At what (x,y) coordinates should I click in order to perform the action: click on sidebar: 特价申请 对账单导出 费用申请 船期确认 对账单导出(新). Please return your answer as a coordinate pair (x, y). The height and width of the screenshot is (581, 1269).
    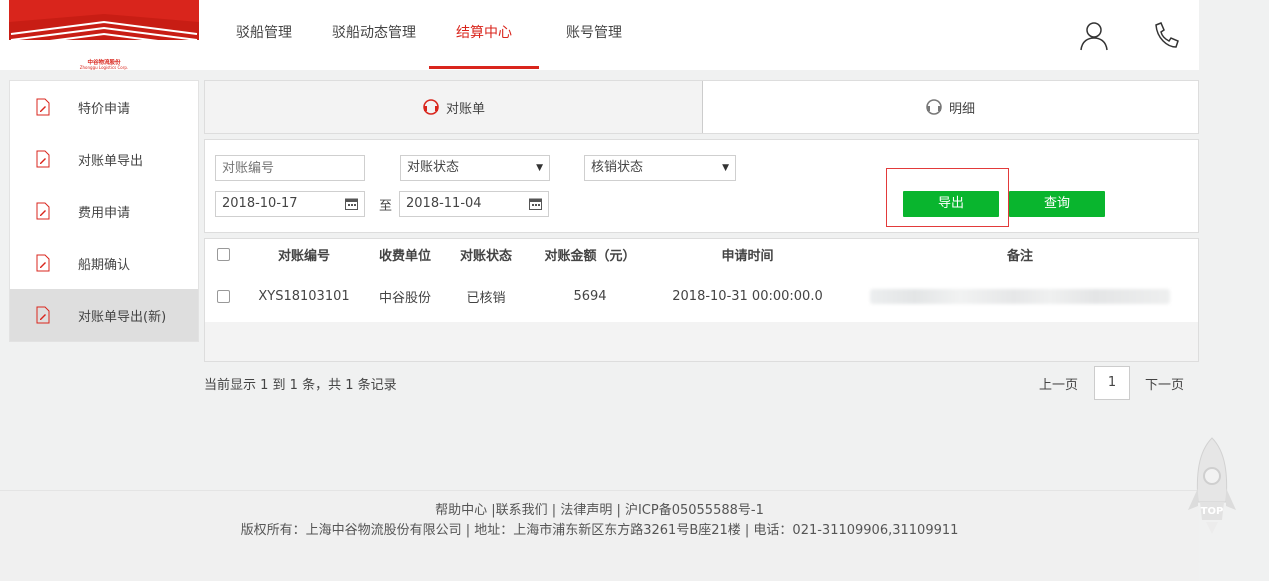
    Looking at the image, I should click on (104, 211).